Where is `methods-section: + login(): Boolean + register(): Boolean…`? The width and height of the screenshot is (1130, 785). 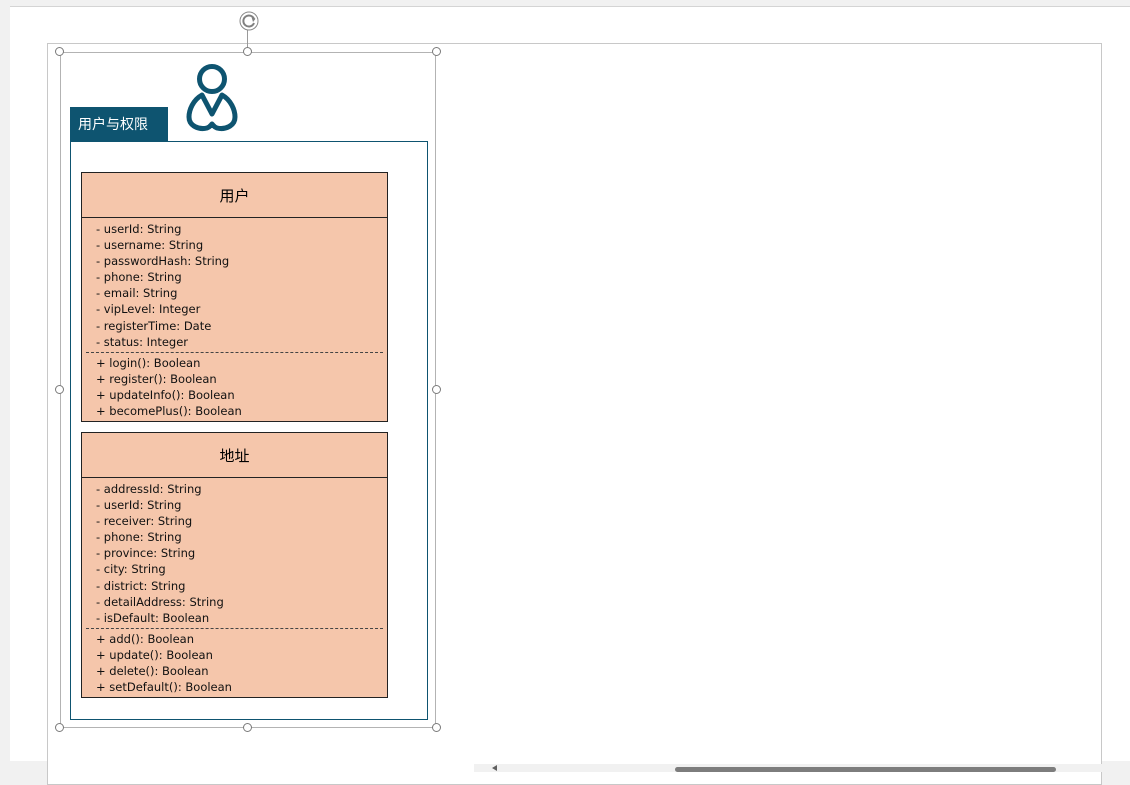
methods-section: + login(): Boolean + register(): Boolean… is located at coordinates (234, 387).